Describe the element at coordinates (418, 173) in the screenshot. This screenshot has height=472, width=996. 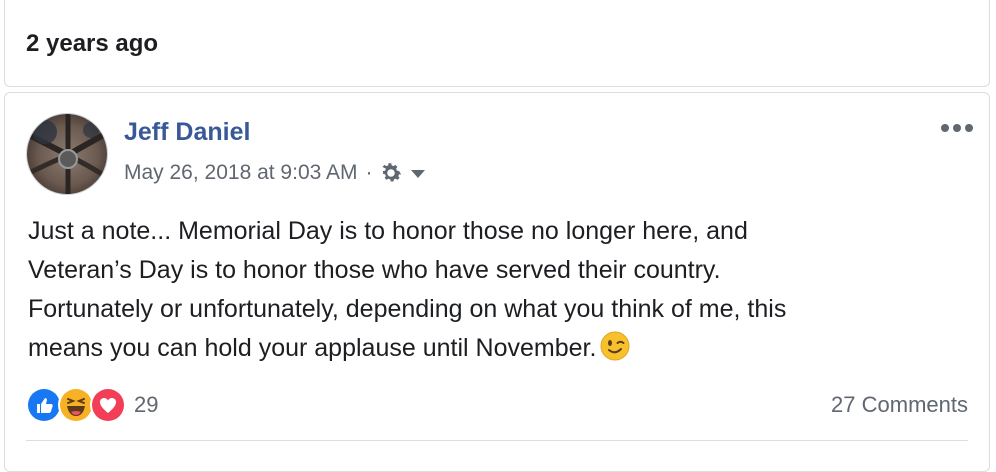
I see `chevron-down-icon` at that location.